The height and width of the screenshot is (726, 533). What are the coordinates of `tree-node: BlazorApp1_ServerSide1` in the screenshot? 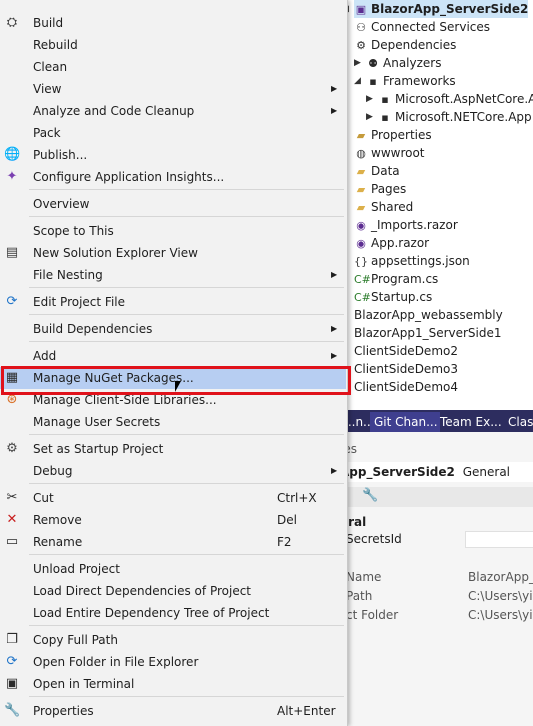 It's located at (428, 333).